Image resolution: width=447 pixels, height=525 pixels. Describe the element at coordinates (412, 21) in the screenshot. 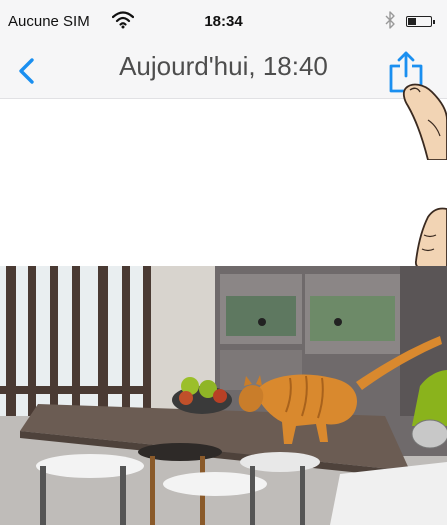

I see `battery-fill` at that location.